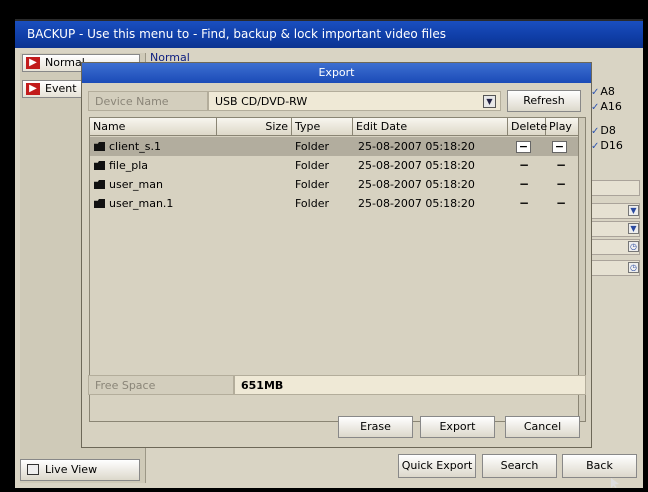 Image resolution: width=648 pixels, height=492 pixels. What do you see at coordinates (542, 427) in the screenshot?
I see `cancel-button: Cancel` at bounding box center [542, 427].